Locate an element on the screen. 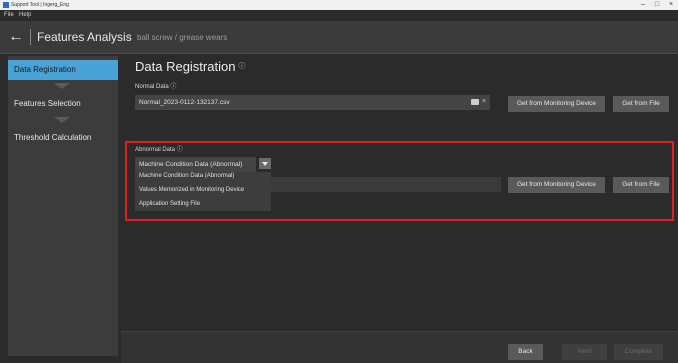 This screenshot has width=678, height=363. step-data-registration: Data Registration is located at coordinates (63, 70).